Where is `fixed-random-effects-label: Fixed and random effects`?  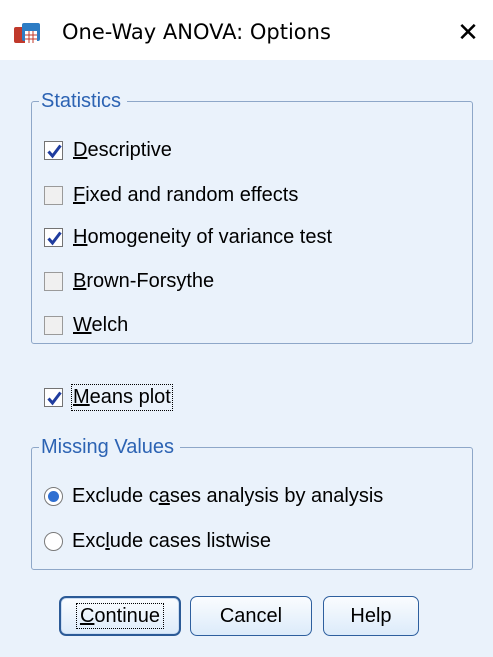
fixed-random-effects-label: Fixed and random effects is located at coordinates (186, 194).